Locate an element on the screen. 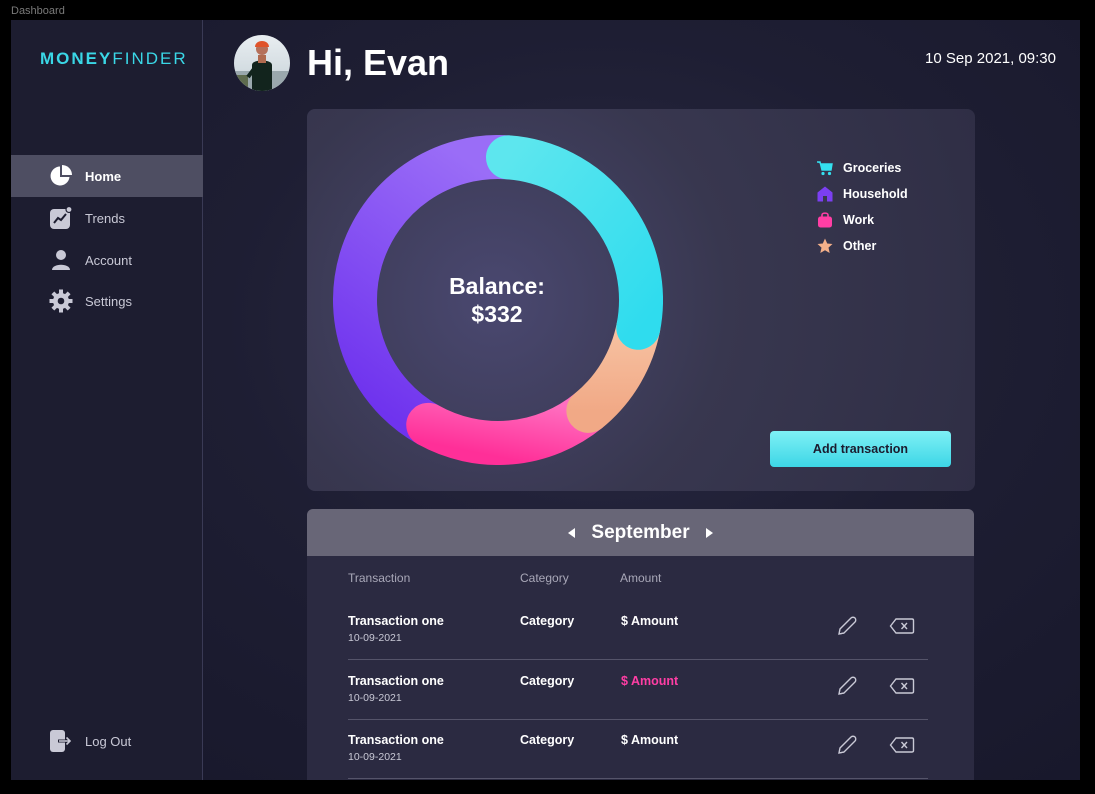 This screenshot has height=794, width=1095. avatar is located at coordinates (262, 63).